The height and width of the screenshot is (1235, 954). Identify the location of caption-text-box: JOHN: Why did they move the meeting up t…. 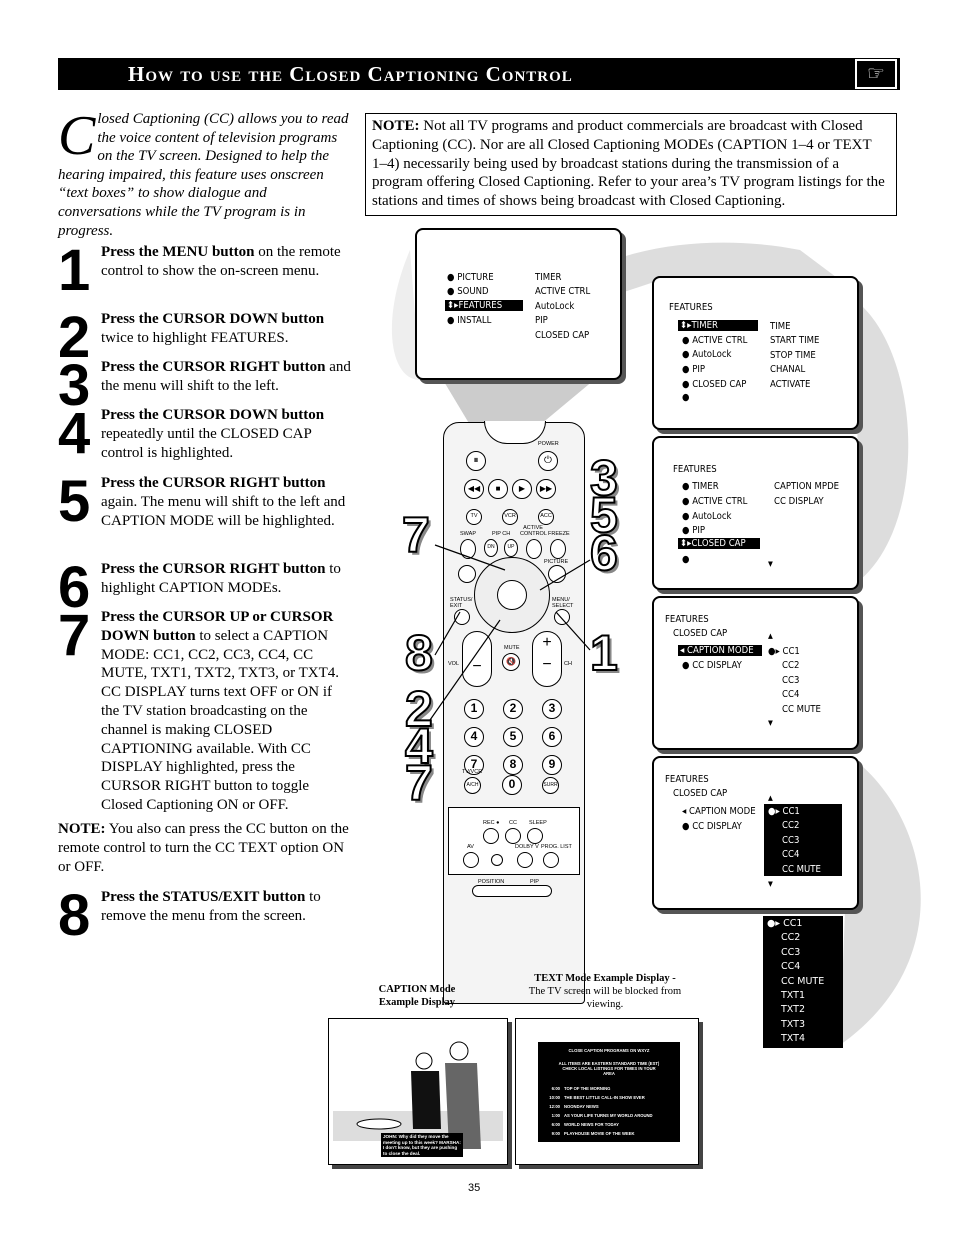
(422, 1145).